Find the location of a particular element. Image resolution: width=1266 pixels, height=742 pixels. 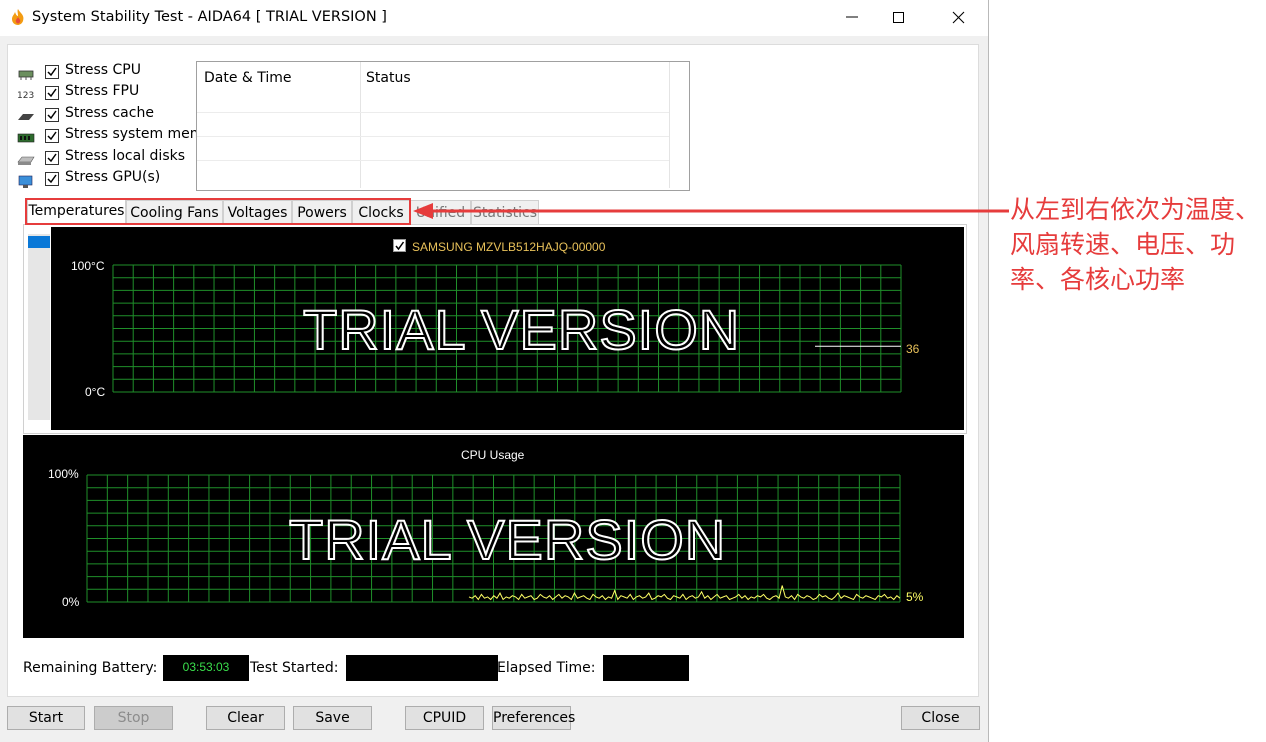

test-started-label: Test Started: is located at coordinates (294, 668).